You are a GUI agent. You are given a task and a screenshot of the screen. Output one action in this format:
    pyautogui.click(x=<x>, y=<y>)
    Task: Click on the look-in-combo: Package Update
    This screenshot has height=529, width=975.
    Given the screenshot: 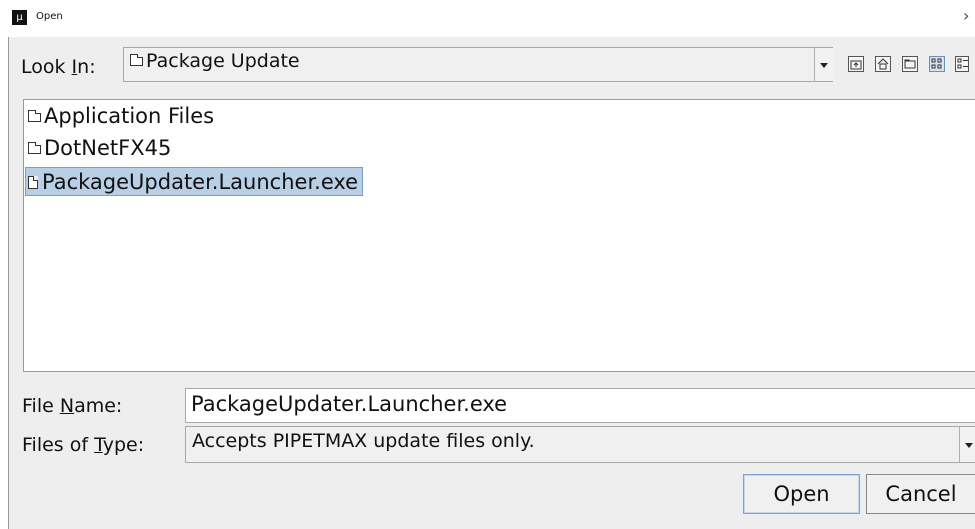 What is the action you would take?
    pyautogui.click(x=478, y=64)
    